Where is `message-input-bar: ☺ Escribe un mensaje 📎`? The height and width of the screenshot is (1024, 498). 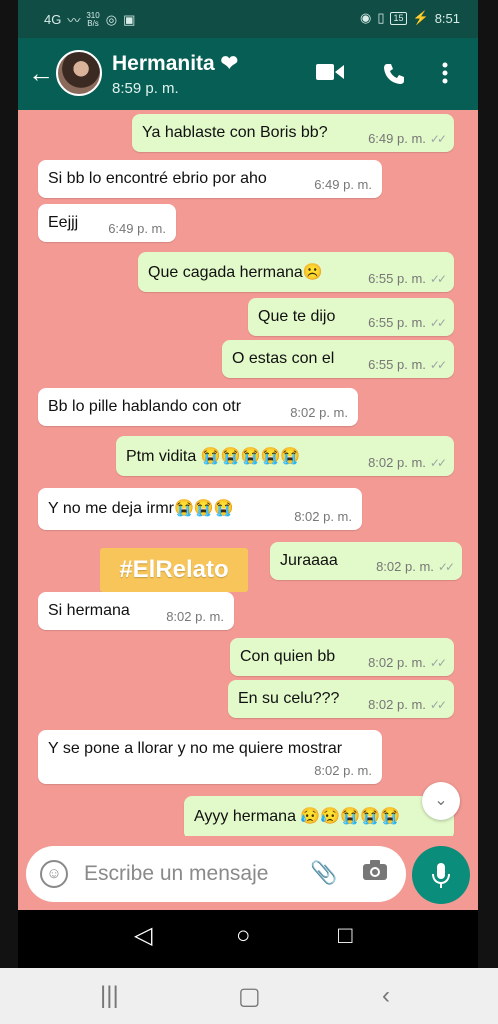 message-input-bar: ☺ Escribe un mensaje 📎 is located at coordinates (248, 872).